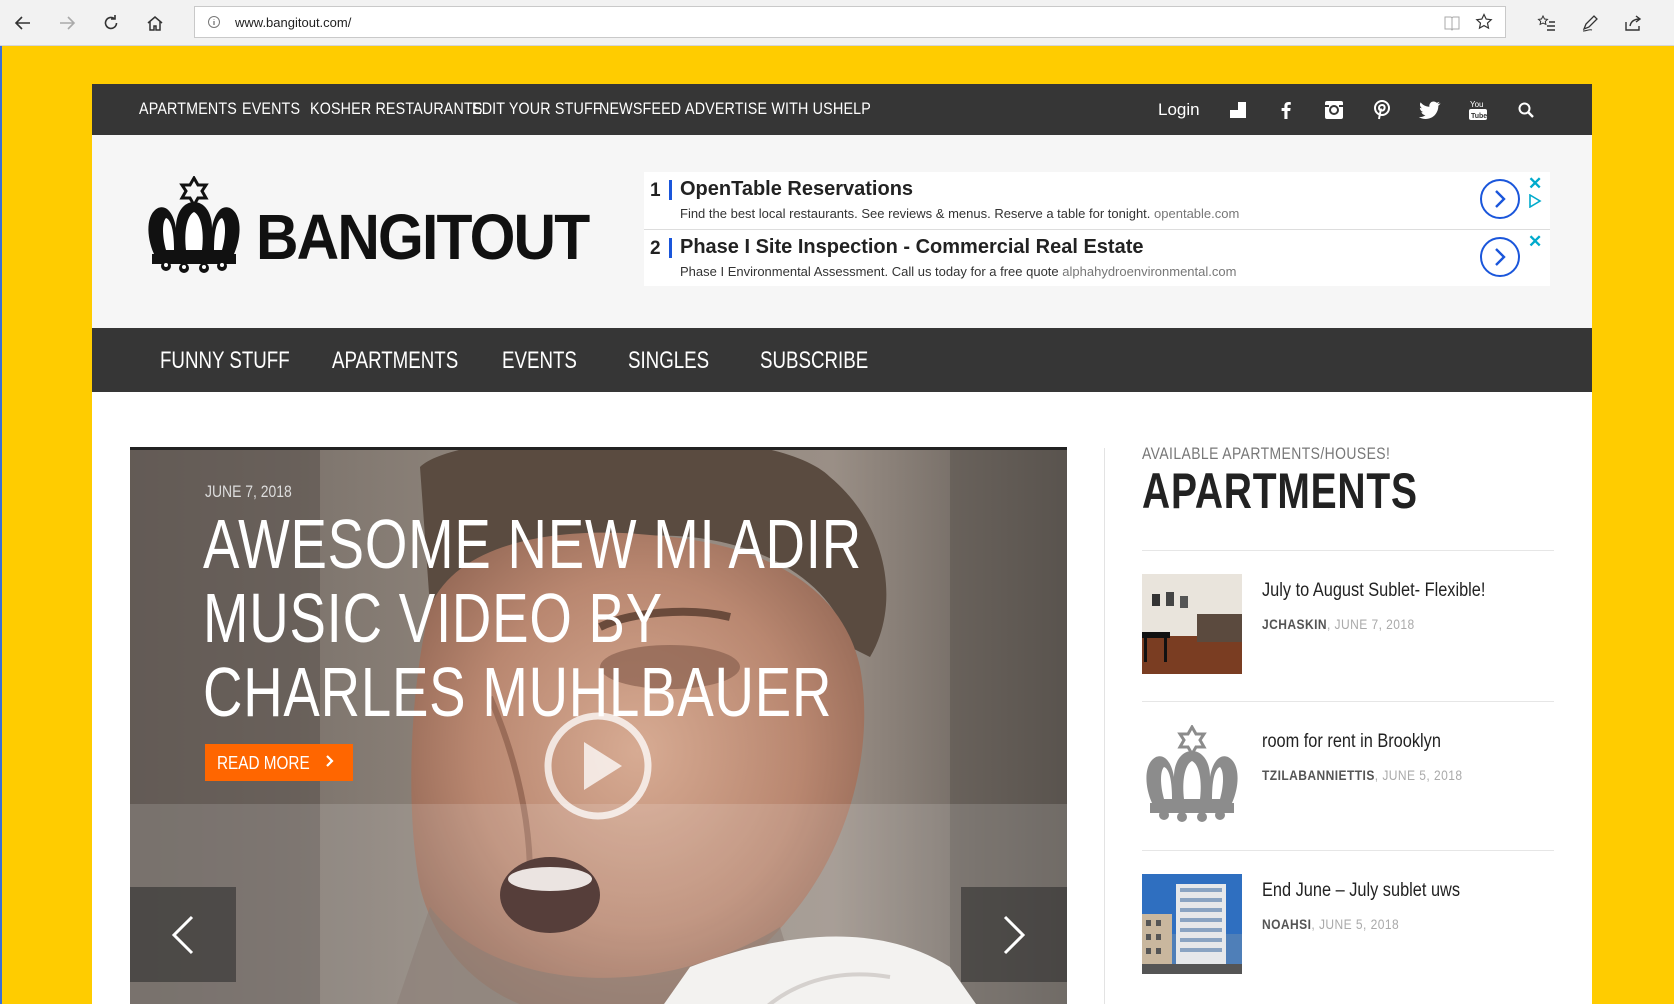 This screenshot has height=1004, width=1674. What do you see at coordinates (1382, 110) in the screenshot?
I see `social-link-pinterest` at bounding box center [1382, 110].